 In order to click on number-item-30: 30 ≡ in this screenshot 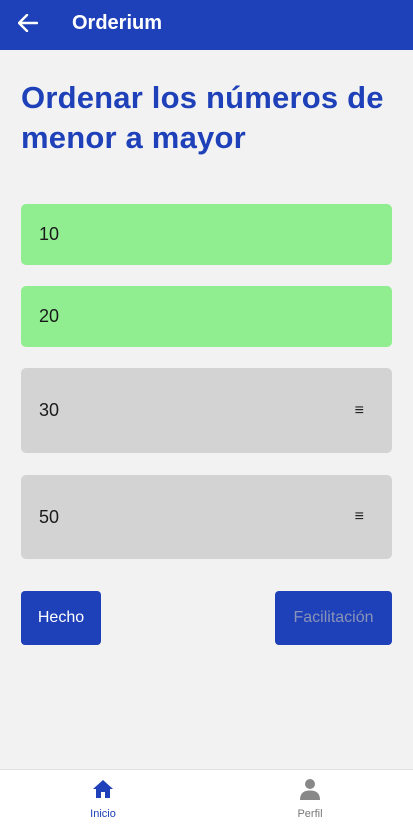, I will do `click(206, 410)`.